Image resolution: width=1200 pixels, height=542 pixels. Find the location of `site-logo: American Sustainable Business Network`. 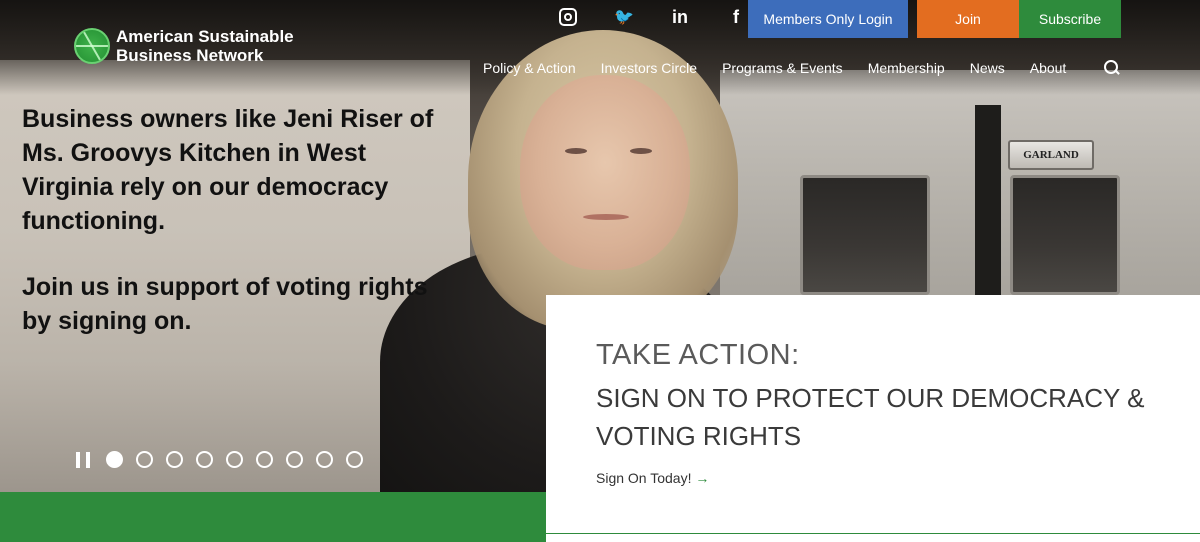

site-logo: American Sustainable Business Network is located at coordinates (205, 46).